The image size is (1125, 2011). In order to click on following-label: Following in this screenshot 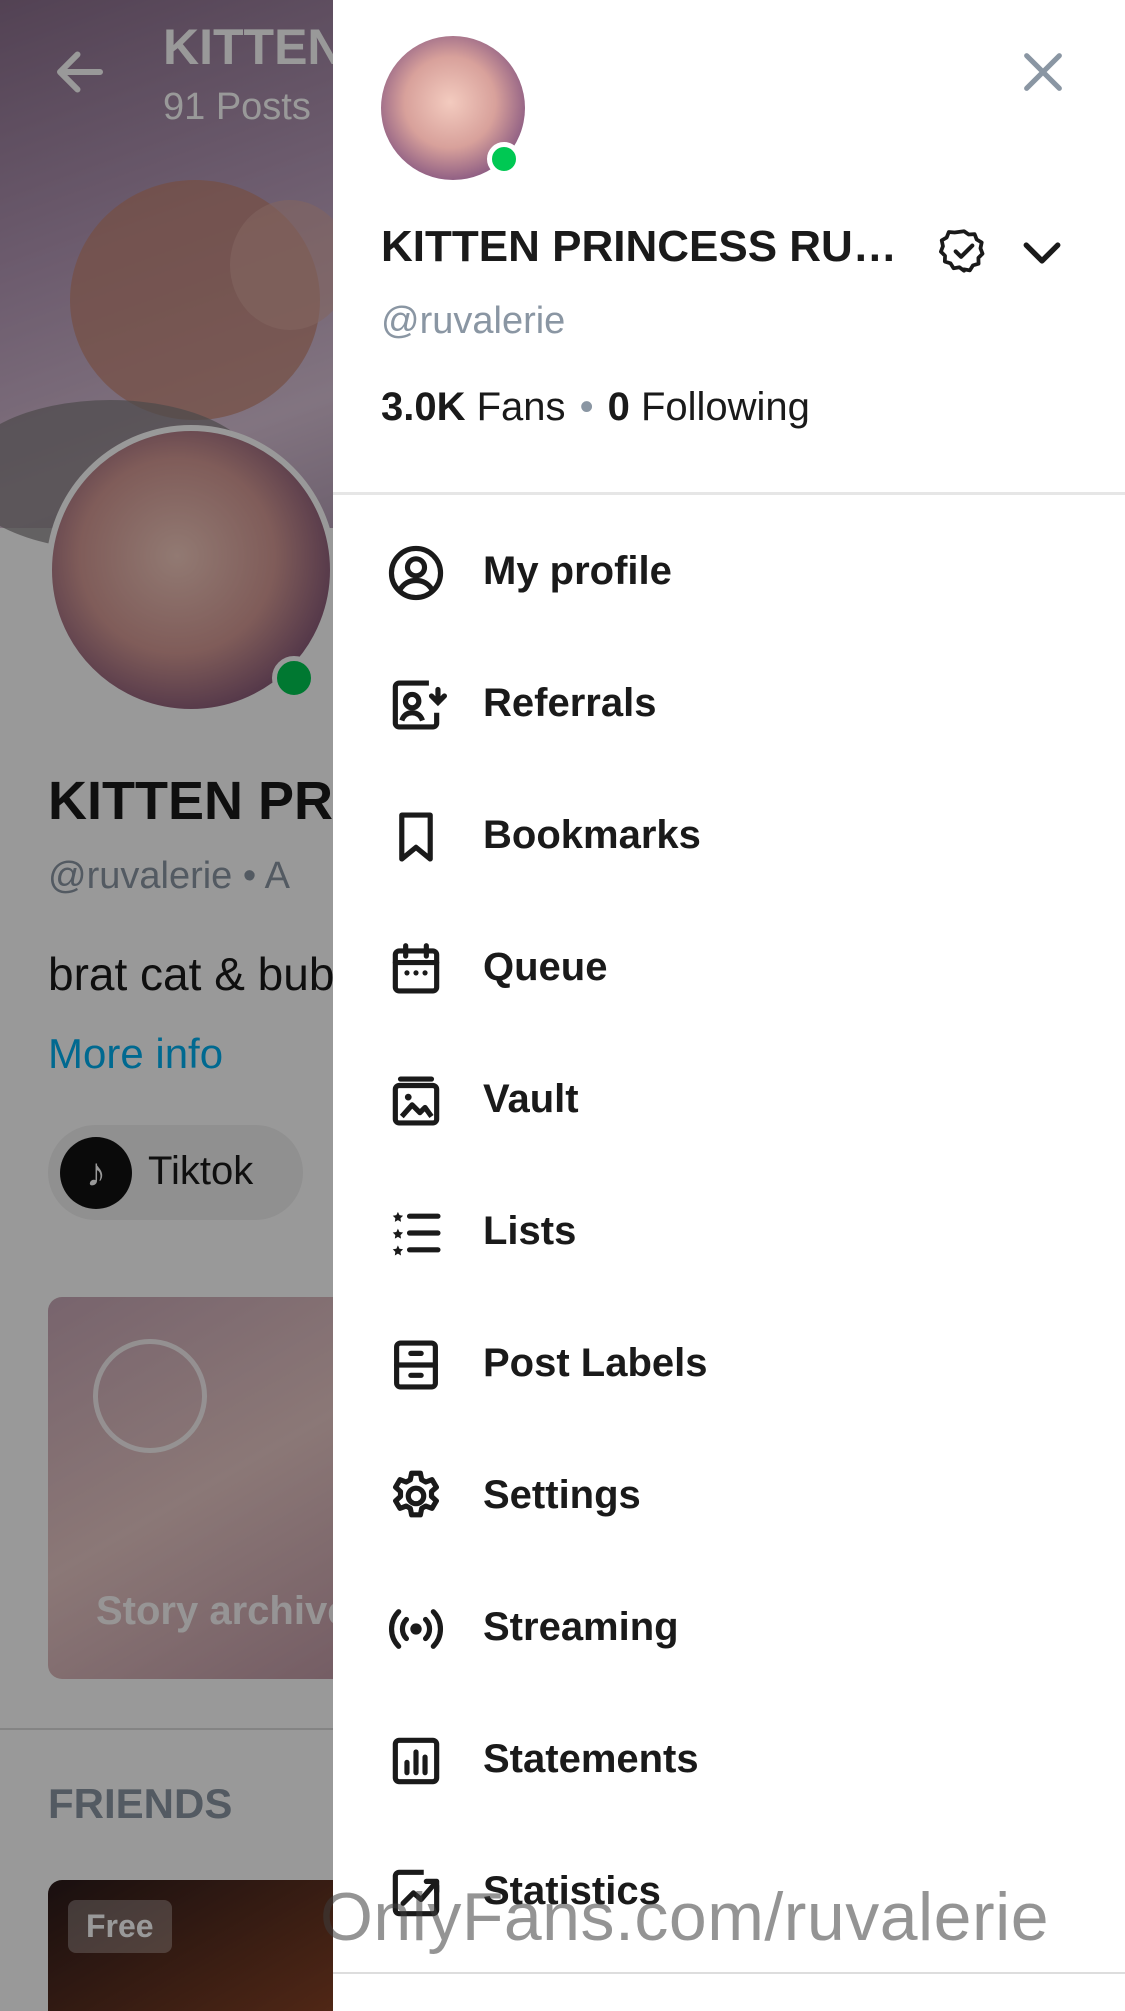, I will do `click(725, 407)`.